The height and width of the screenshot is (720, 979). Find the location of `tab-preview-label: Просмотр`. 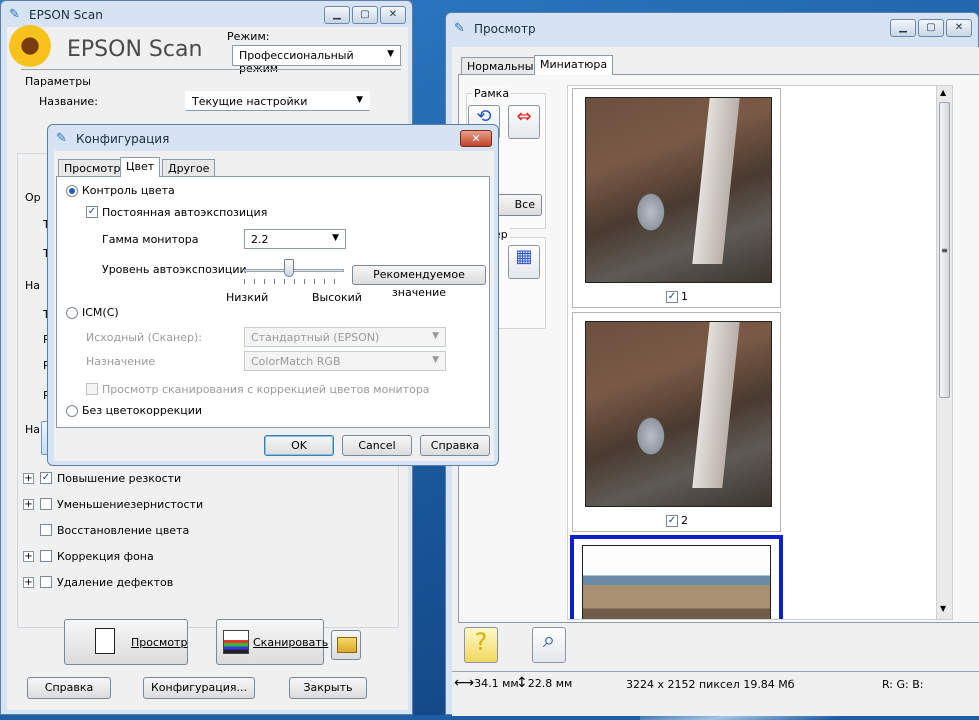

tab-preview-label: Просмотр is located at coordinates (92, 168).